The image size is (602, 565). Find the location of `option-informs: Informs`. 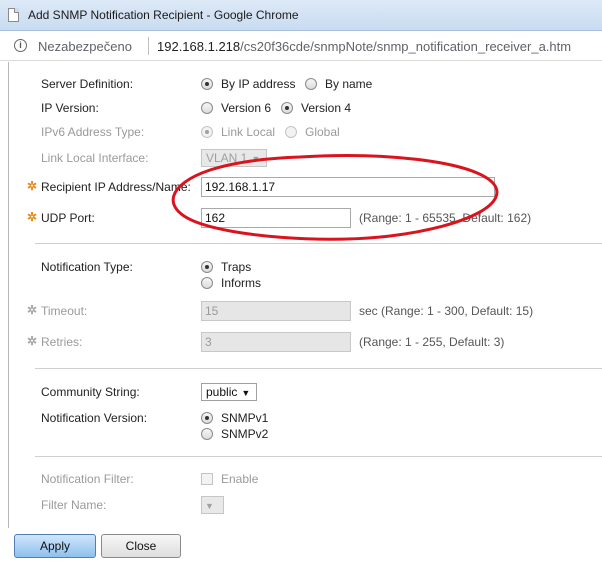

option-informs: Informs is located at coordinates (241, 283).